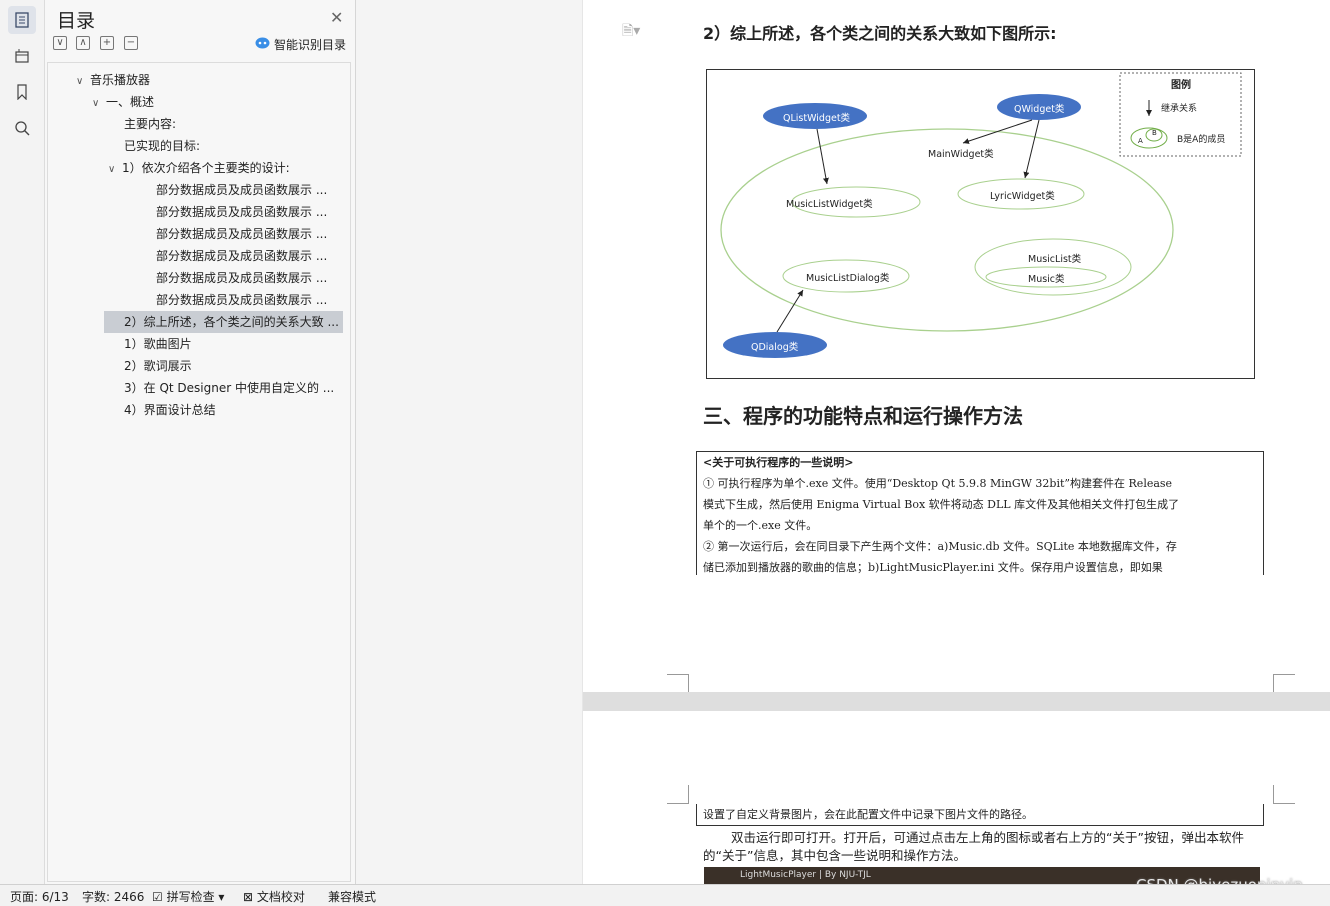 This screenshot has height=906, width=1330. Describe the element at coordinates (665, 895) in the screenshot. I see `status-bar: 页面: 6/13 字数: 2466 ☑ 拼写检查 ▾ ⊠ 文档校对 兼容模式` at that location.